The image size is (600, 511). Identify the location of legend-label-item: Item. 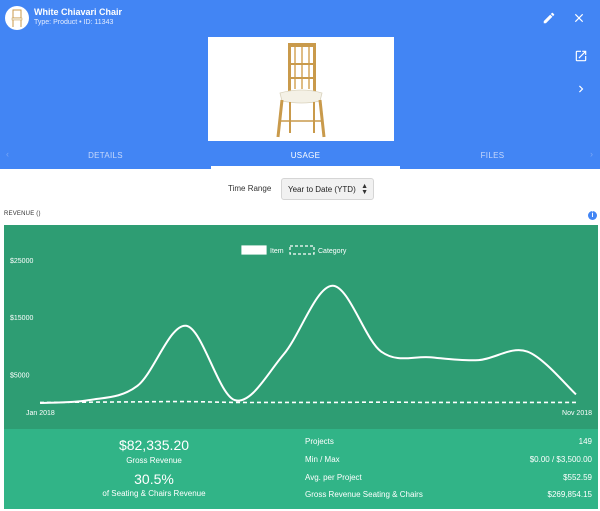
(277, 251).